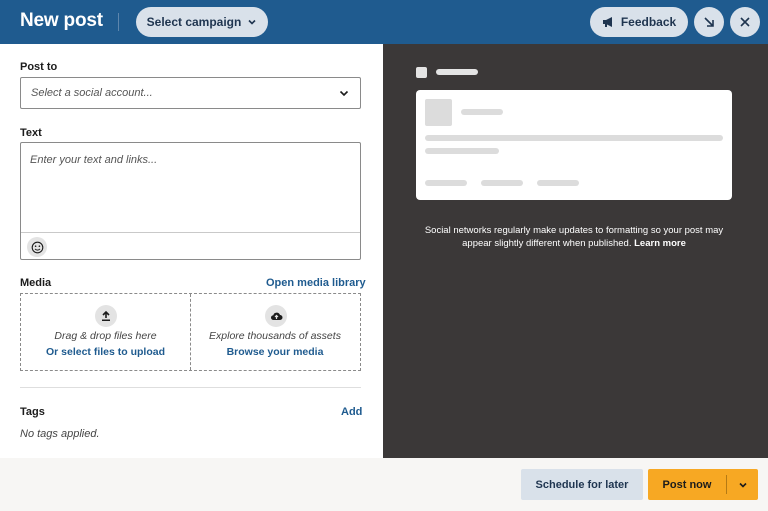 The height and width of the screenshot is (511, 768). I want to click on minimize-arrow-icon, so click(709, 22).